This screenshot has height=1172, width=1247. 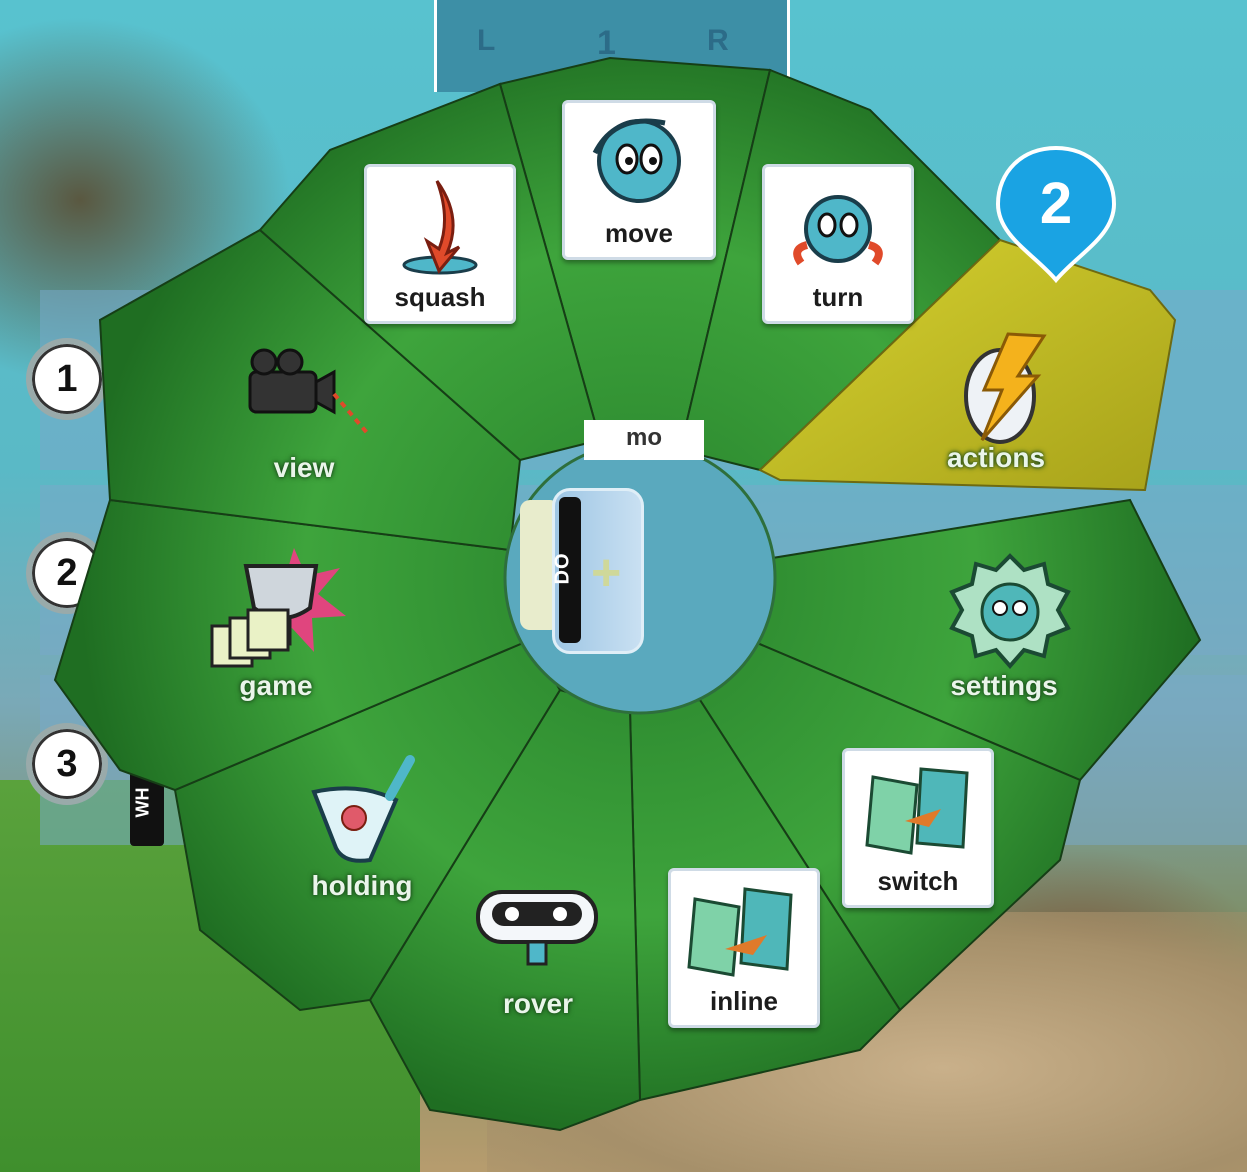 I want to click on tile-move: move, so click(x=639, y=180).